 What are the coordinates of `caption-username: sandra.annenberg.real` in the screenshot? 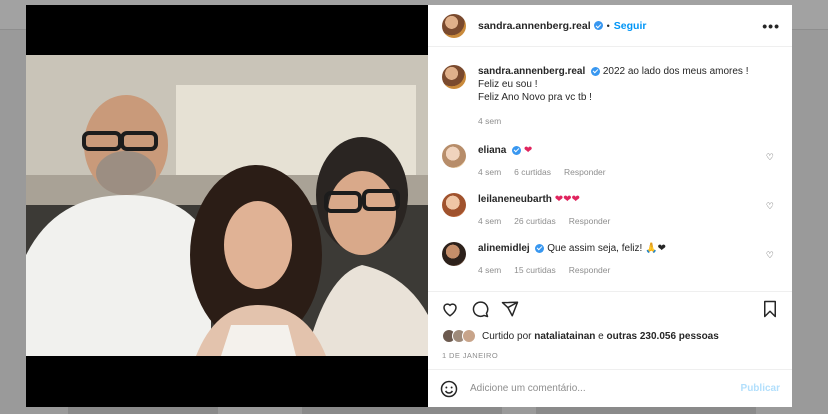 It's located at (531, 71).